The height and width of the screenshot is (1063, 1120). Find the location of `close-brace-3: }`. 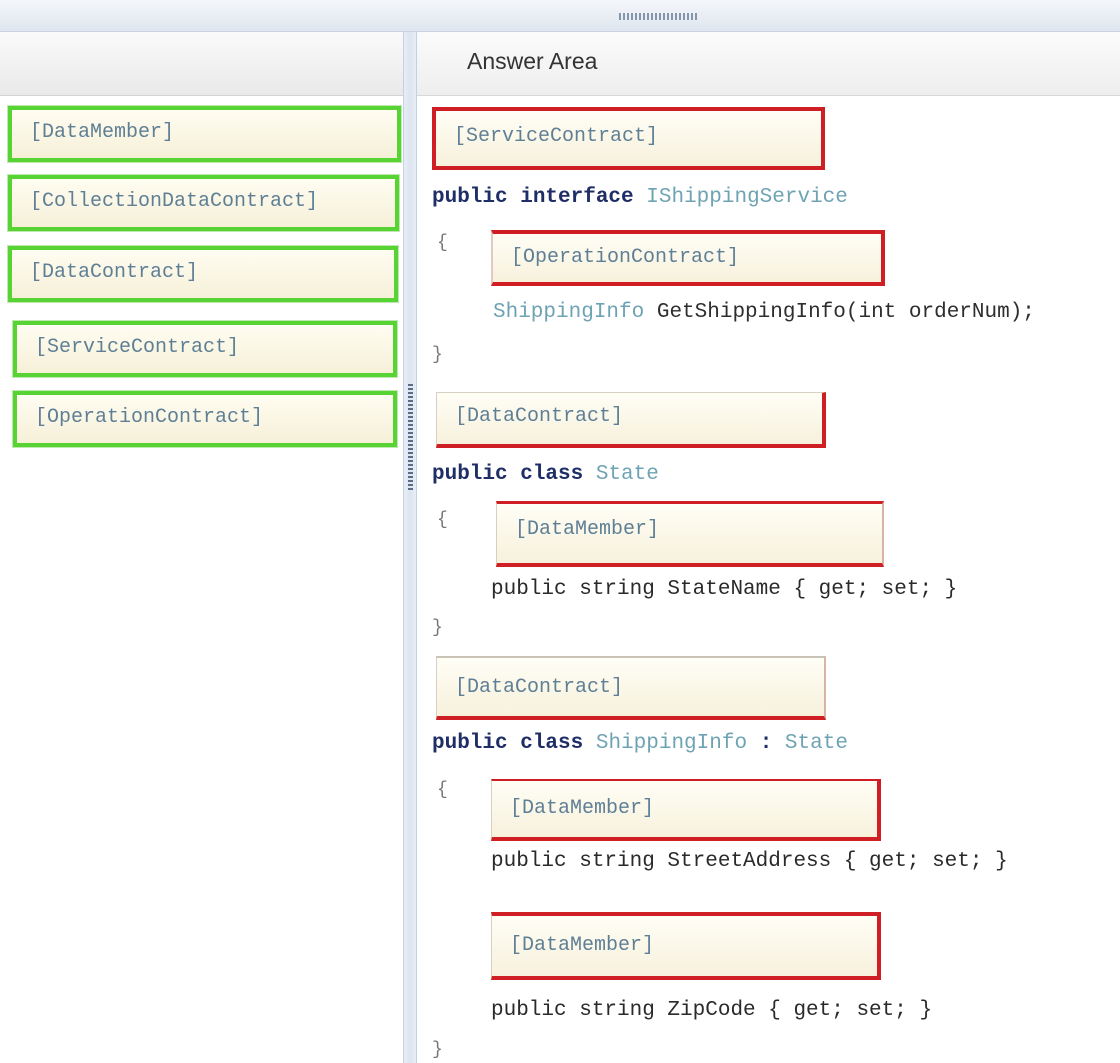

close-brace-3: } is located at coordinates (437, 1050).